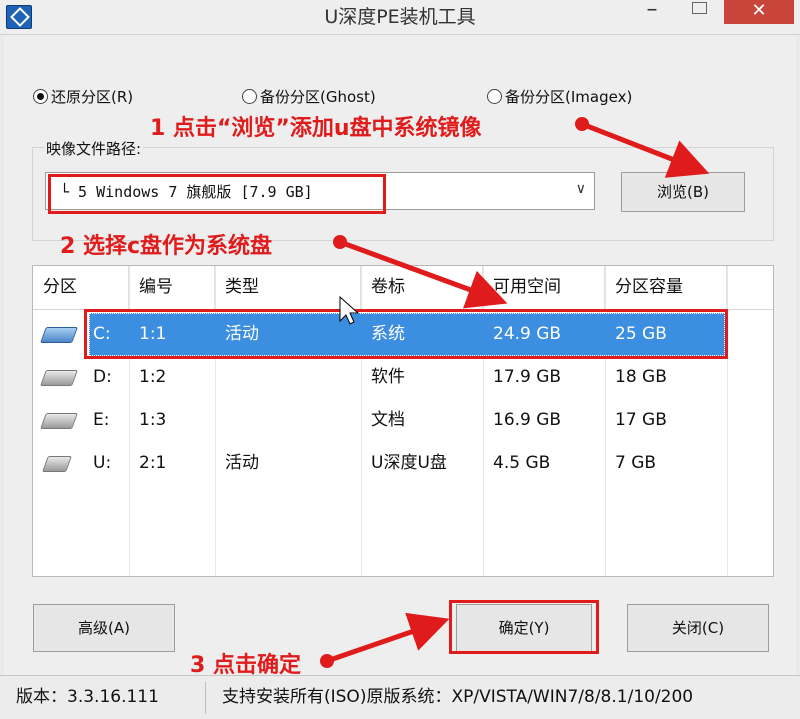  Describe the element at coordinates (205, 698) in the screenshot. I see `status-divider` at that location.